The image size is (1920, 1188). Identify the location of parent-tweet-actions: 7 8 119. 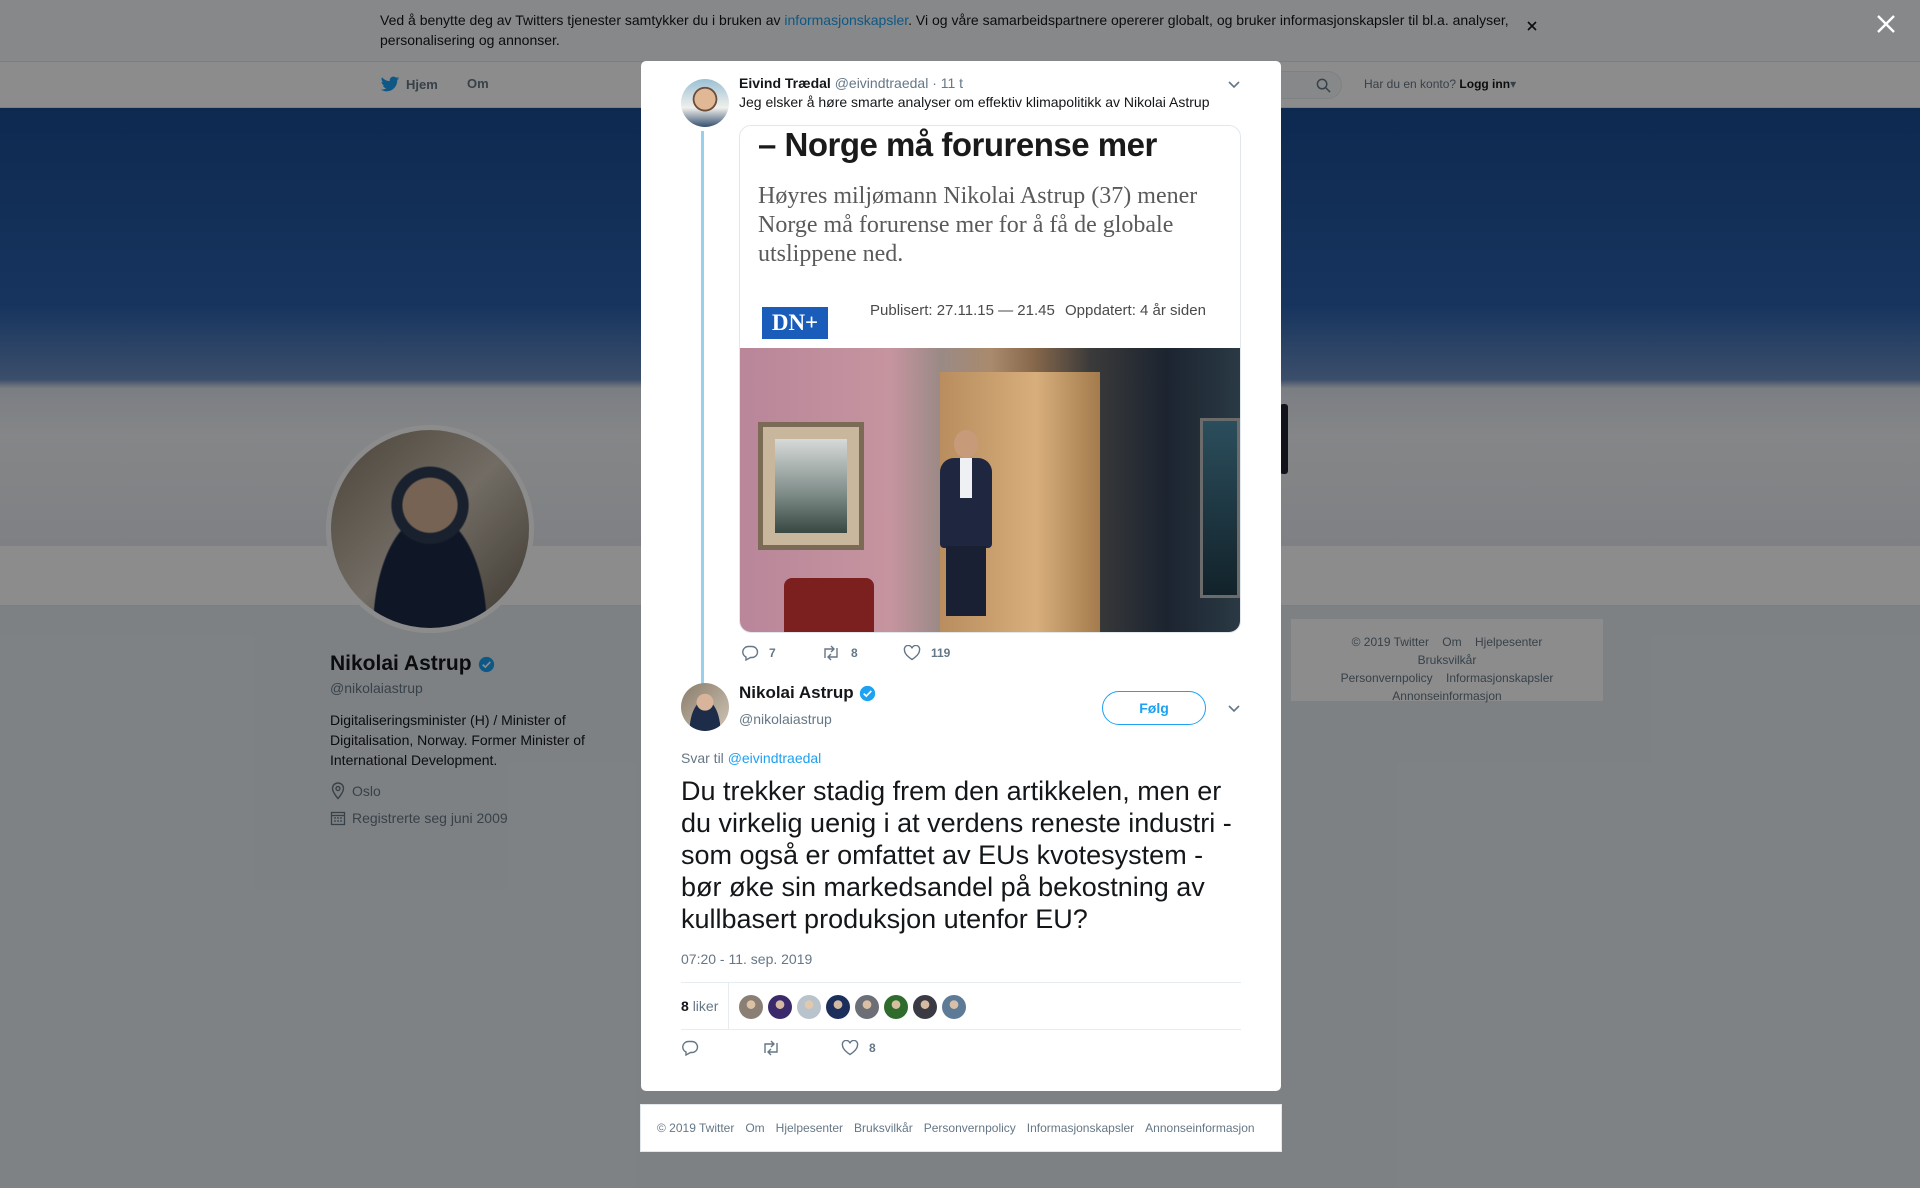
(845, 653).